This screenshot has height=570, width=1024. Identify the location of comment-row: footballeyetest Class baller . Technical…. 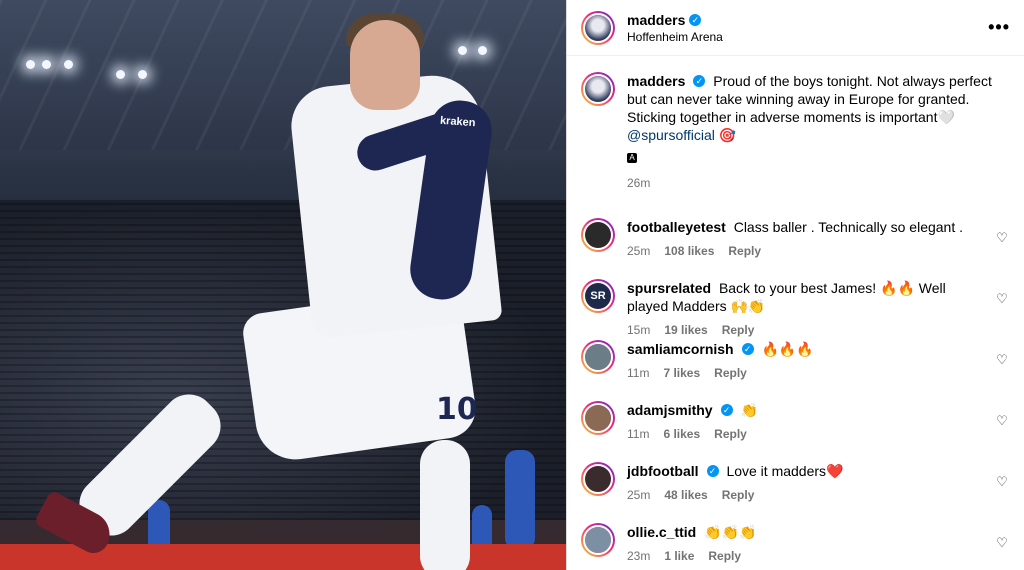
(795, 234).